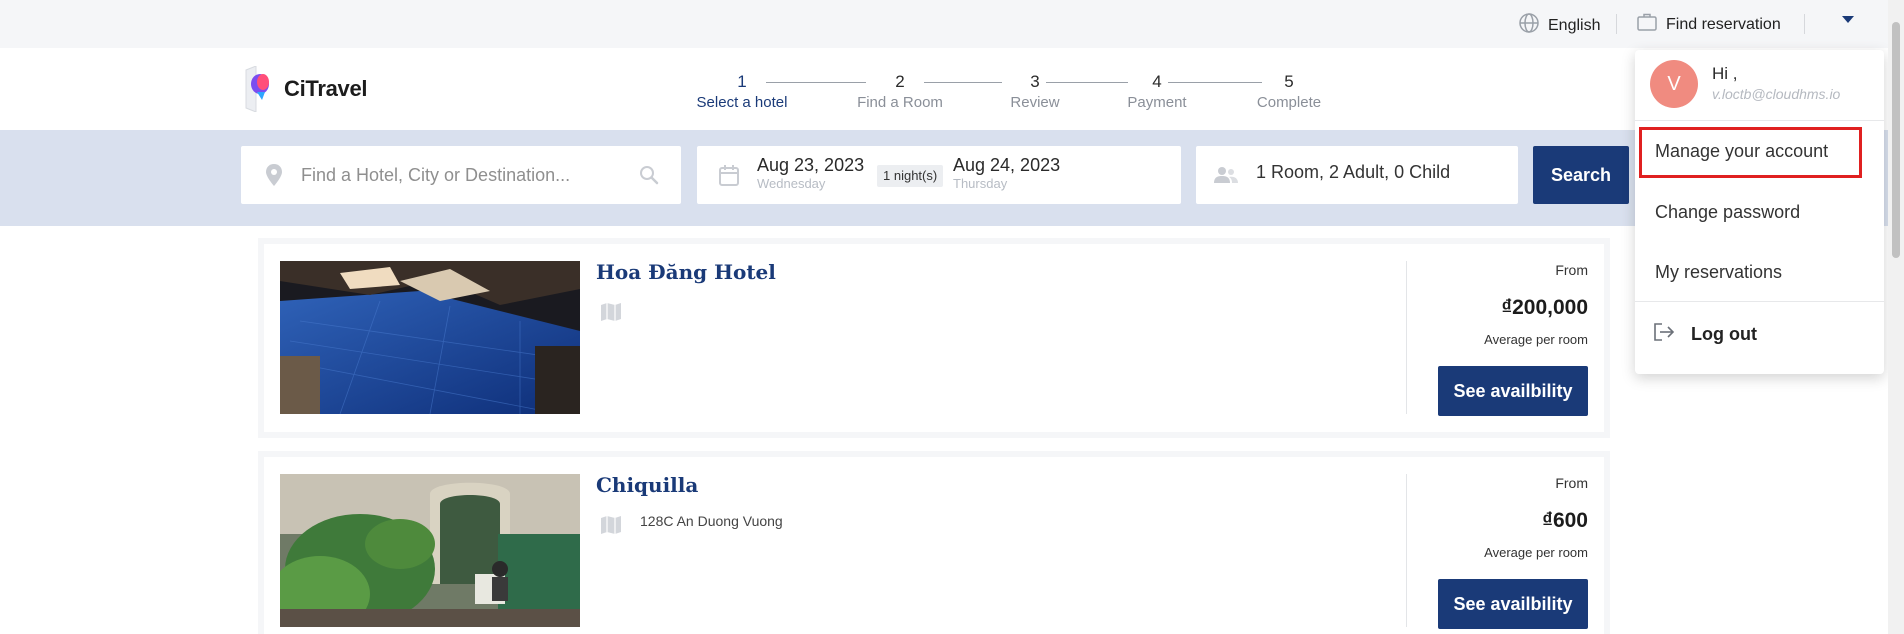  What do you see at coordinates (980, 183) in the screenshot?
I see `checkout-day: Thursday` at bounding box center [980, 183].